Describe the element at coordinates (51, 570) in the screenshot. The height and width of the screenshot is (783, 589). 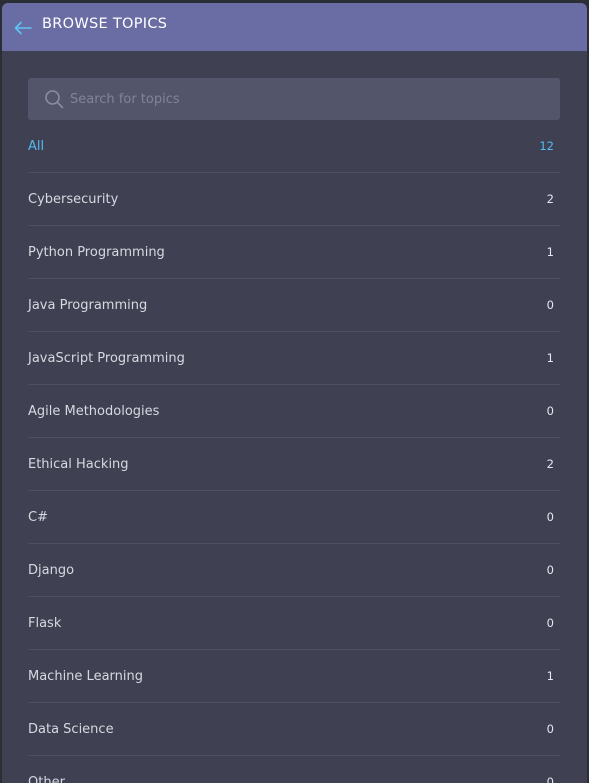
I see `topic-label: Django` at that location.